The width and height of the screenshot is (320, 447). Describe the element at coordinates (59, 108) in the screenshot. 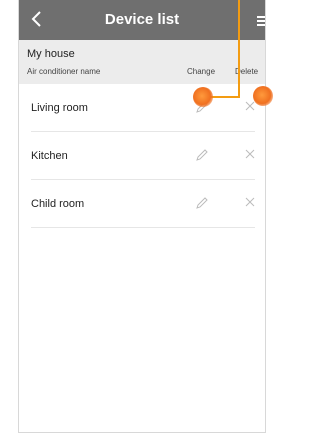

I see `device-name: Living room` at that location.